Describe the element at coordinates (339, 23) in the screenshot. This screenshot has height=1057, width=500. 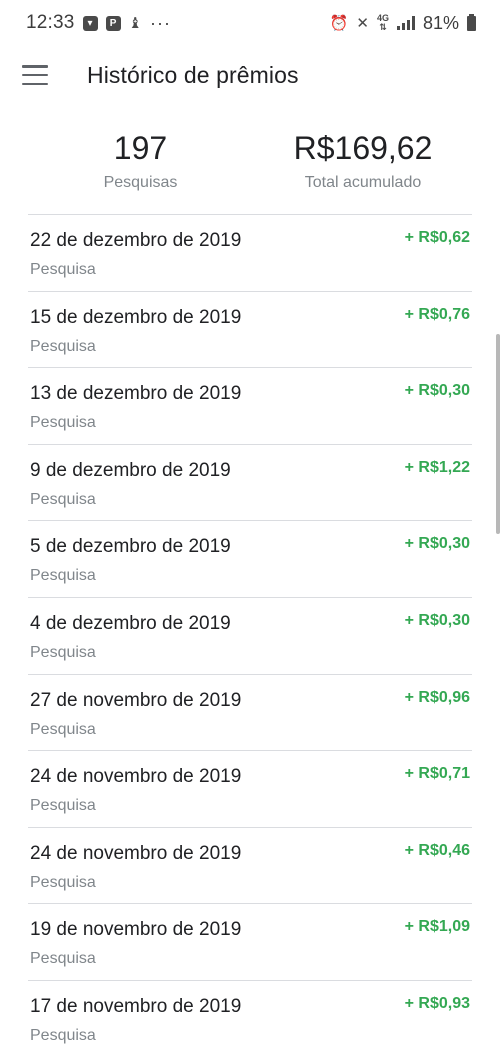
I see `alarm-icon: ⏰` at that location.